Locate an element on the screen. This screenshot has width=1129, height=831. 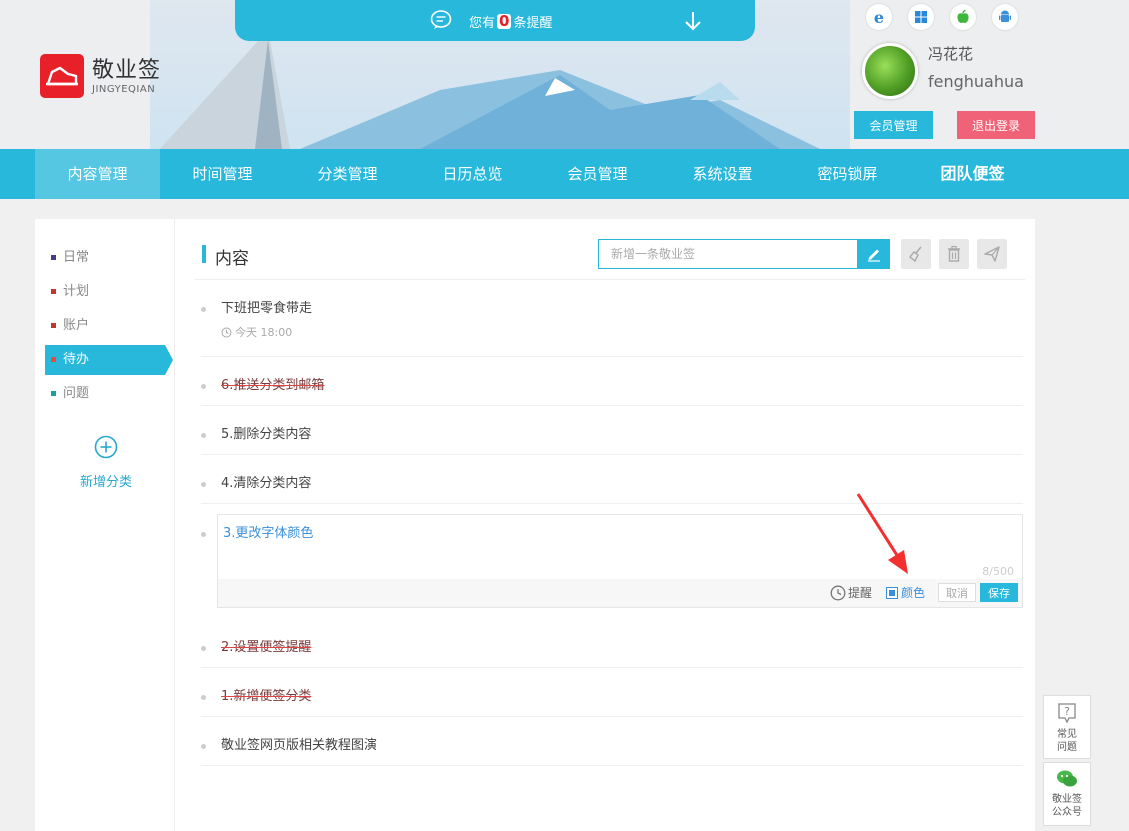
reminder-prefix: 您有 is located at coordinates (482, 23).